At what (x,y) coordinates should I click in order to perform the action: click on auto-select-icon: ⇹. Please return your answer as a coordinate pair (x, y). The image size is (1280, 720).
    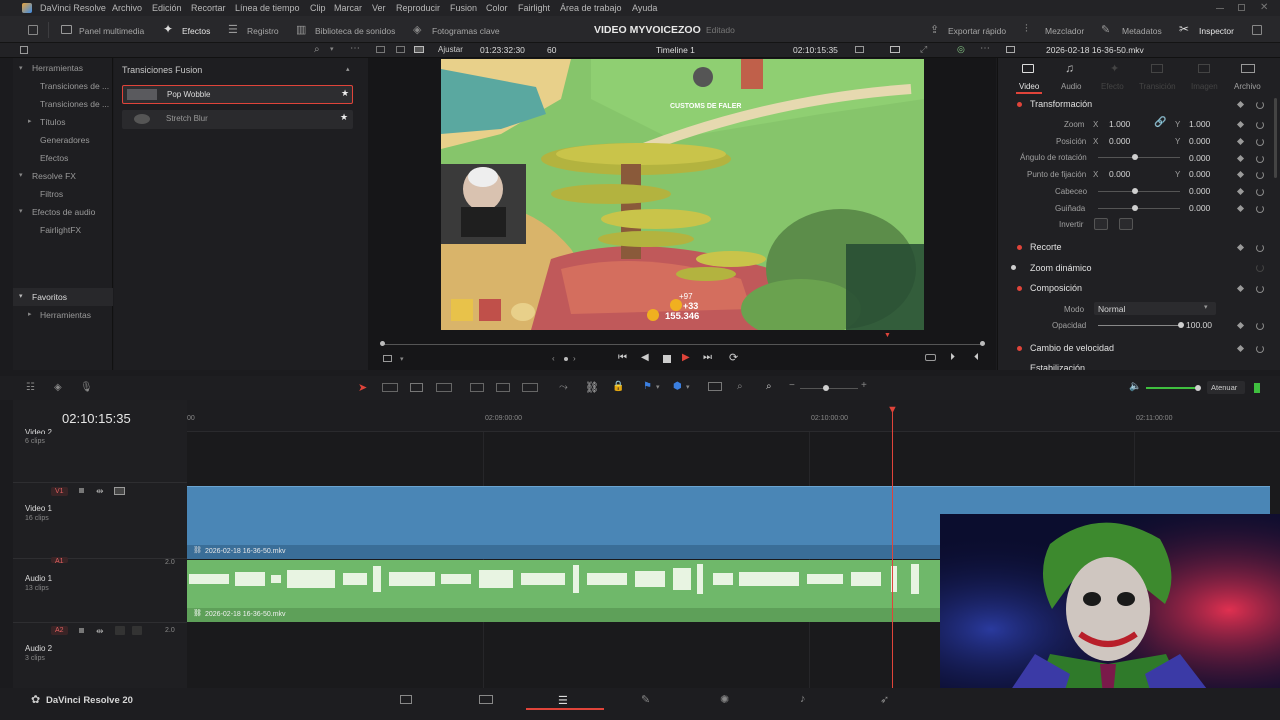
    Looking at the image, I should click on (100, 491).